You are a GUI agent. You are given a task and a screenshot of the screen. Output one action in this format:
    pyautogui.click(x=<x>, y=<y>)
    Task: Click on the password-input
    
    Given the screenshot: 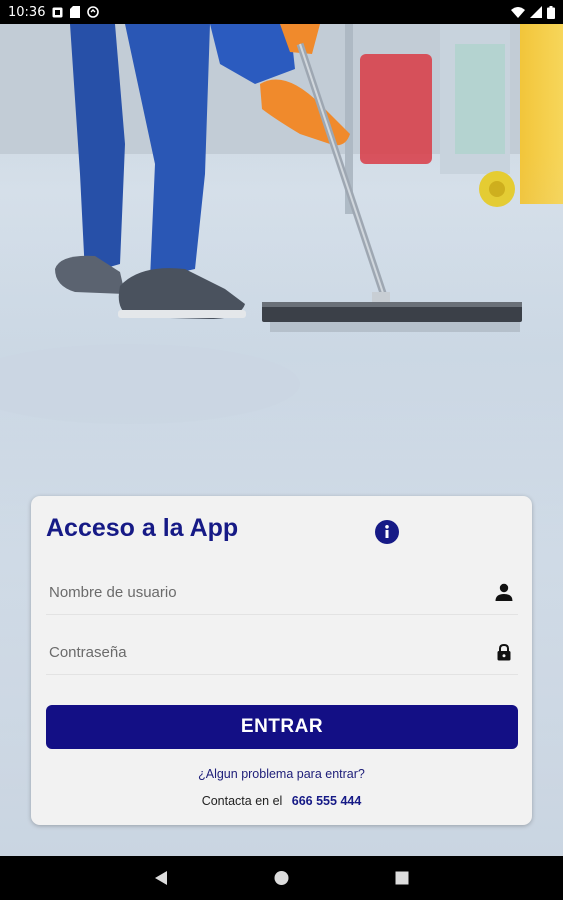 What is the action you would take?
    pyautogui.click(x=261, y=652)
    